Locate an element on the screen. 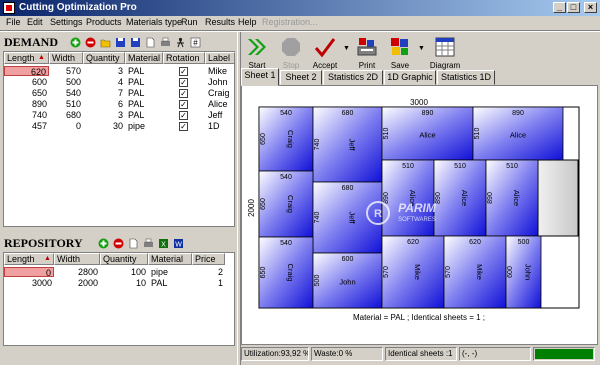 The image size is (600, 365). column-header-material: Material is located at coordinates (144, 58).